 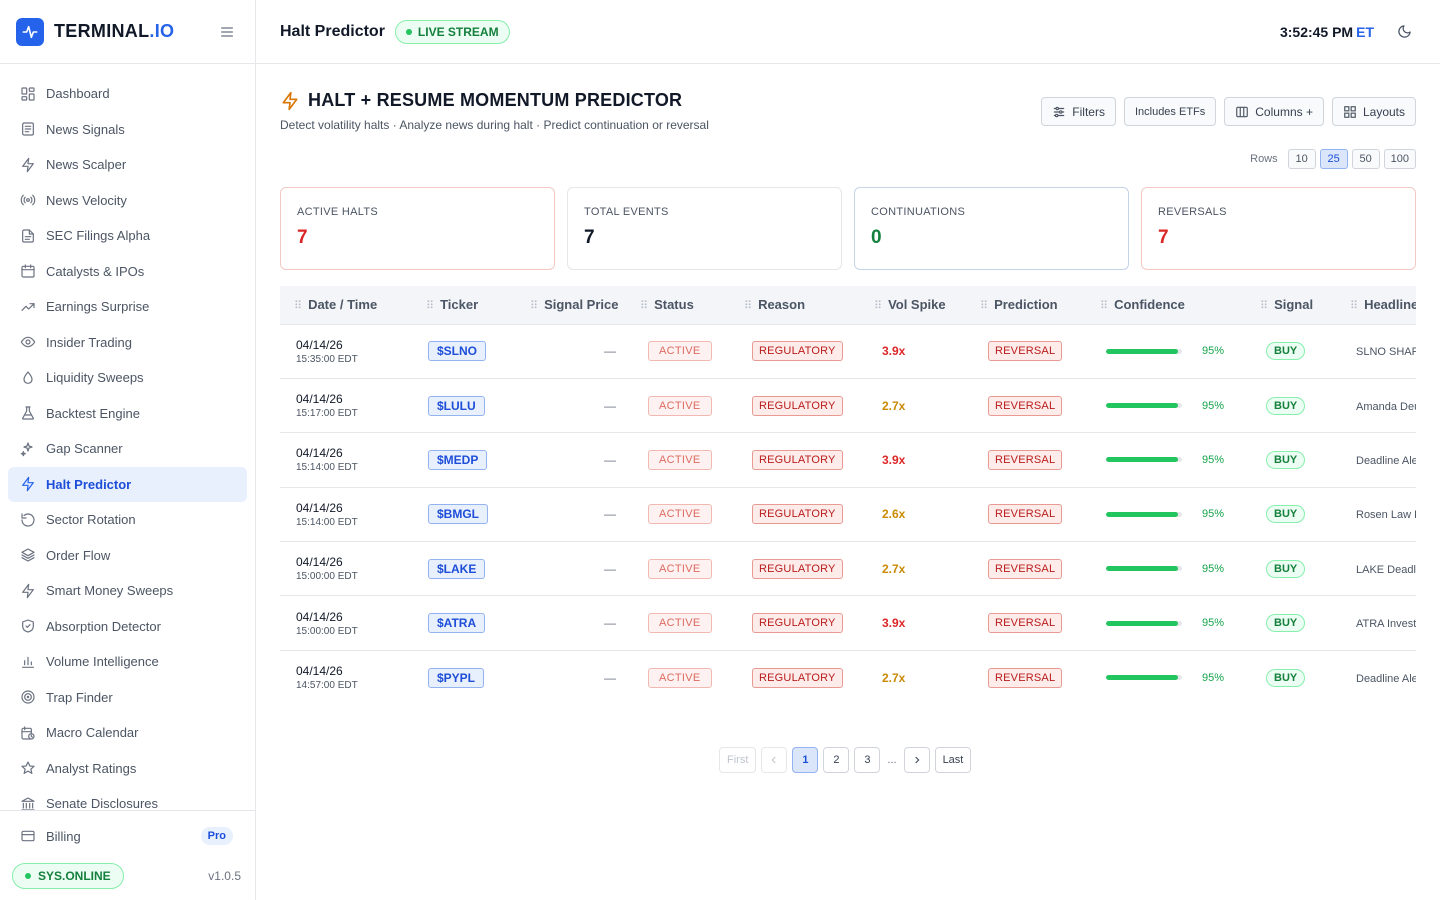 I want to click on cell-datetime: 04/14/26 15:17:00 EDT, so click(x=346, y=405).